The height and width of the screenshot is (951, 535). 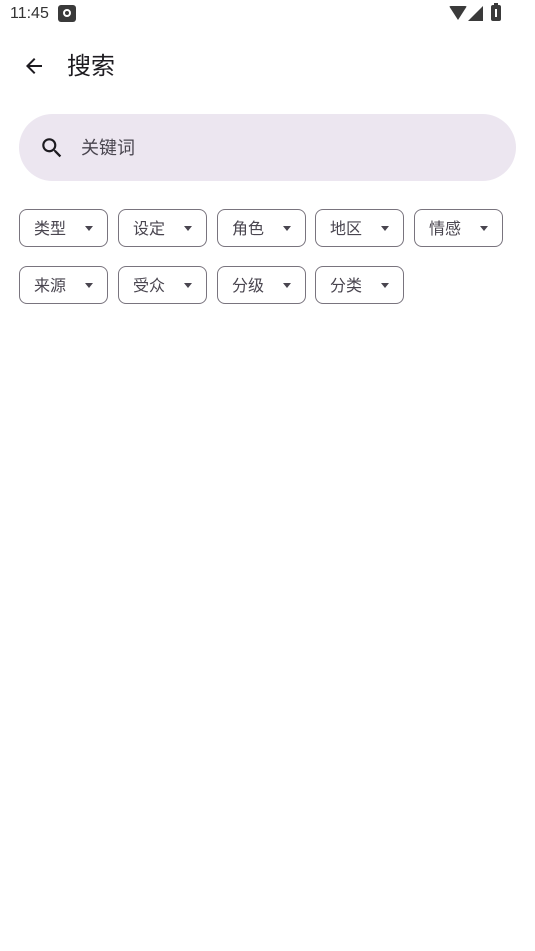 I want to click on filter-chip-rating: 分级, so click(x=261, y=285).